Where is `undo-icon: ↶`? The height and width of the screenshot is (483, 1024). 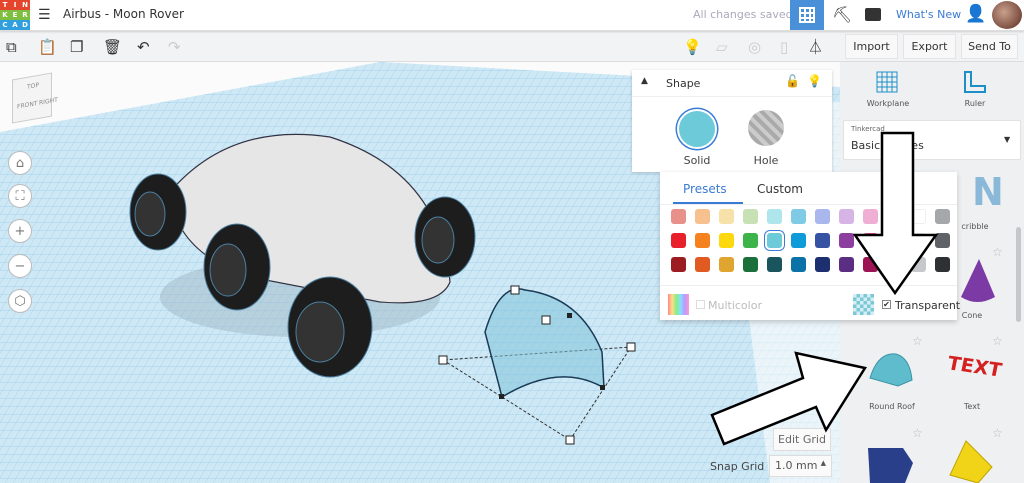
undo-icon: ↶ is located at coordinates (143, 46).